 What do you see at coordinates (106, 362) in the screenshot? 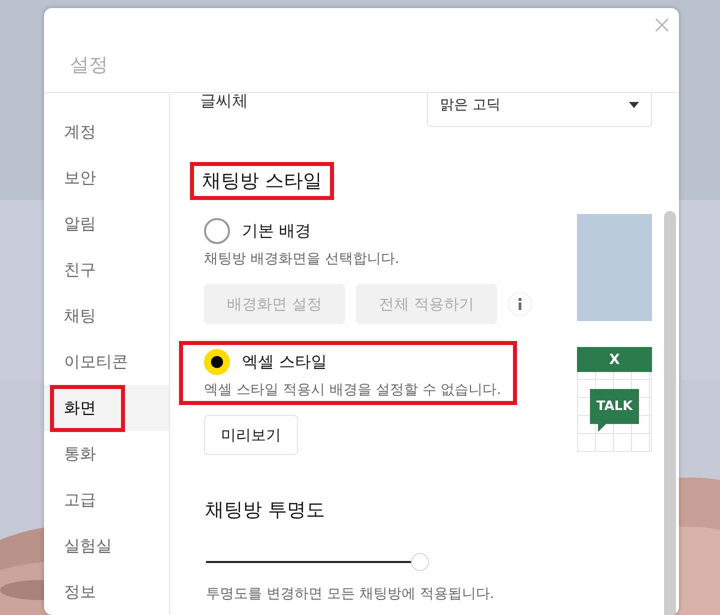
I see `sidebar-item: 이모티콘` at bounding box center [106, 362].